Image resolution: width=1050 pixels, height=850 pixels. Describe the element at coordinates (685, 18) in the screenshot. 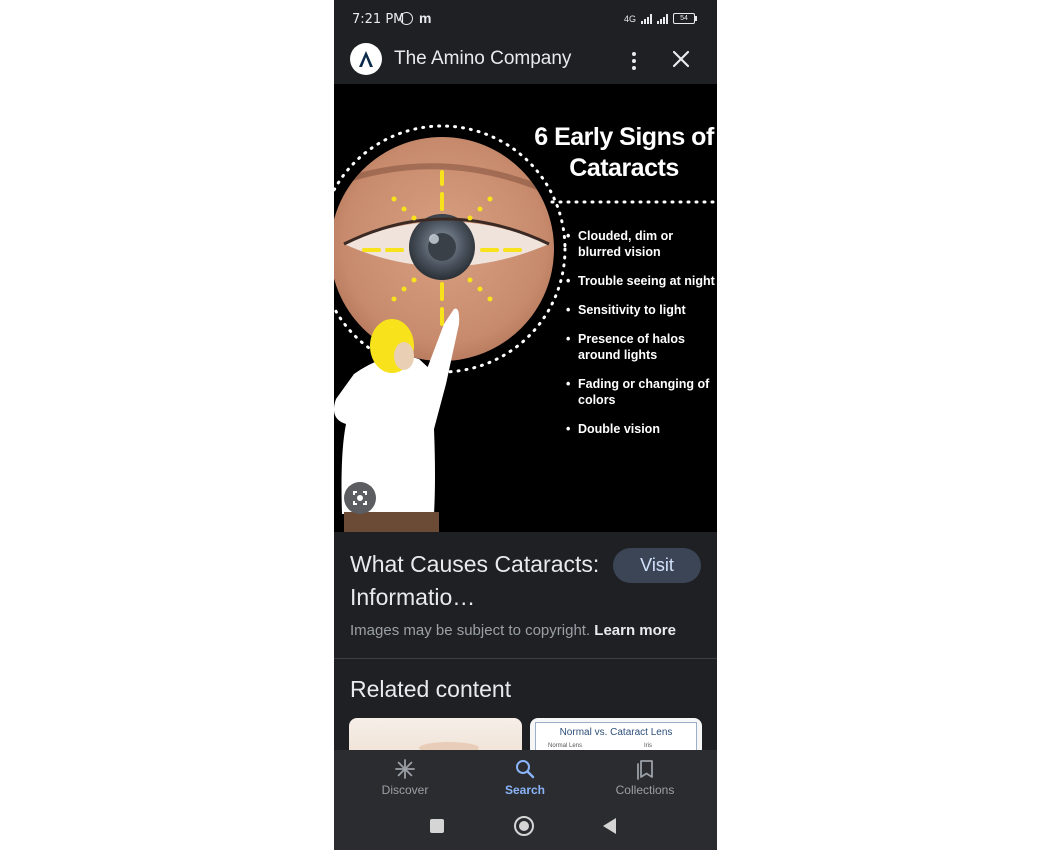

I see `battery-icon: 54` at that location.